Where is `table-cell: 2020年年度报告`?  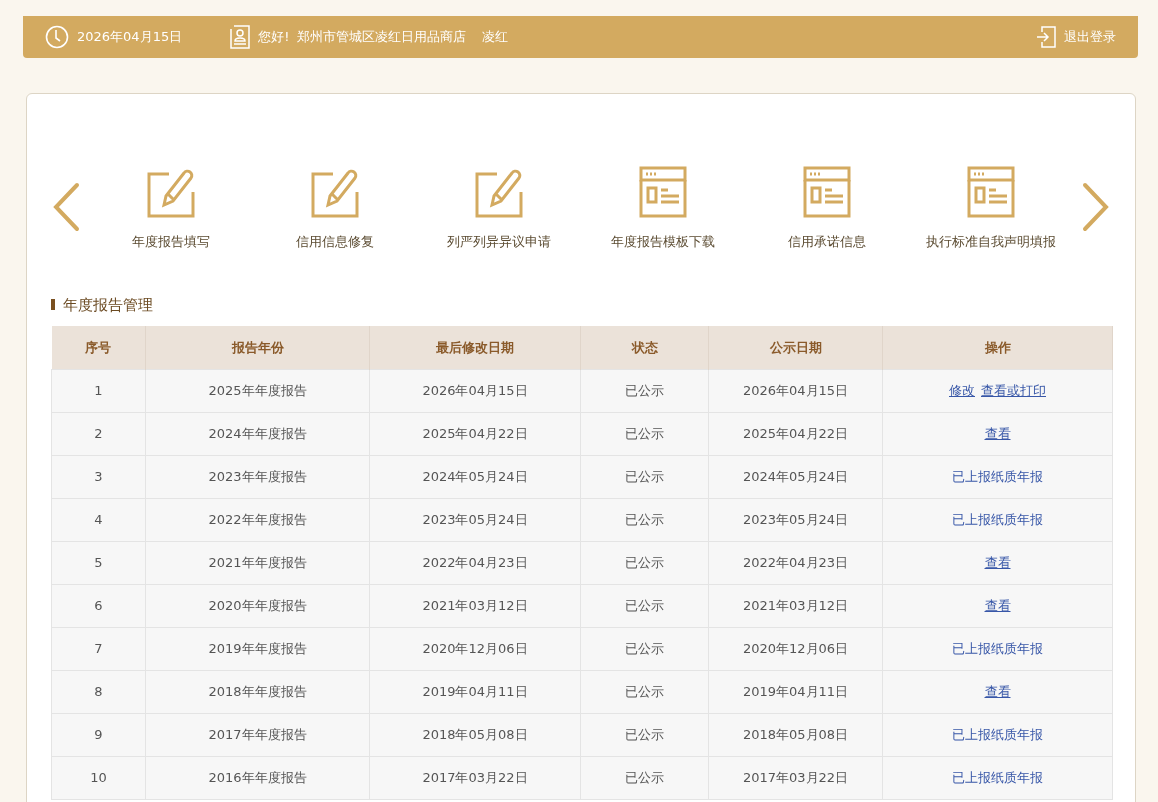
table-cell: 2020年年度报告 is located at coordinates (257, 605).